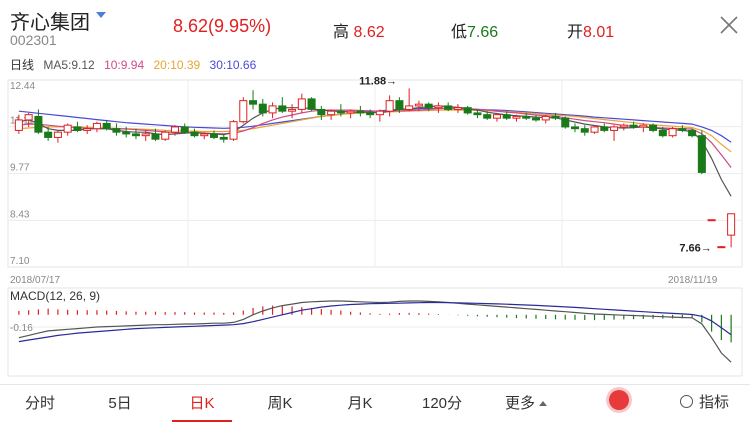 The height and width of the screenshot is (422, 750). I want to click on start-date-label: 2018/07/17, so click(35, 280).